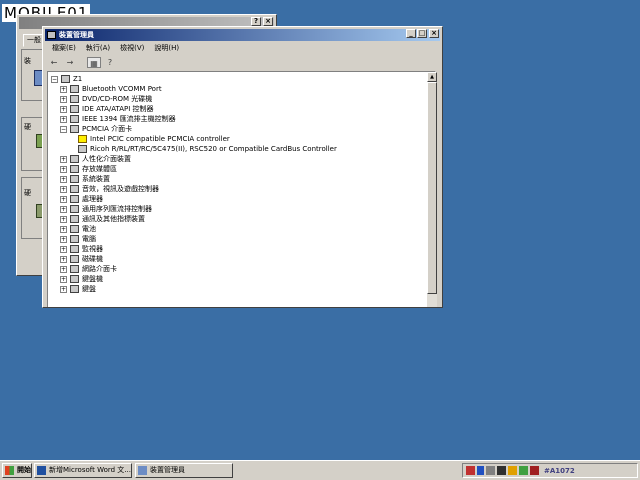 The image size is (640, 480). I want to click on device-manager-icon, so click(142, 470).